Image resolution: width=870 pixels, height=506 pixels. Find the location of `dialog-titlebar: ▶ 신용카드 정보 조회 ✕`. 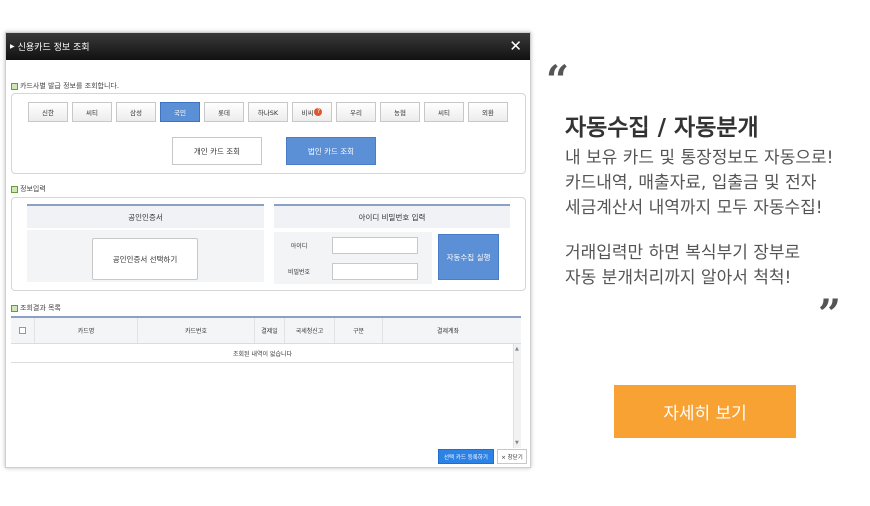

dialog-titlebar: ▶ 신용카드 정보 조회 ✕ is located at coordinates (268, 46).